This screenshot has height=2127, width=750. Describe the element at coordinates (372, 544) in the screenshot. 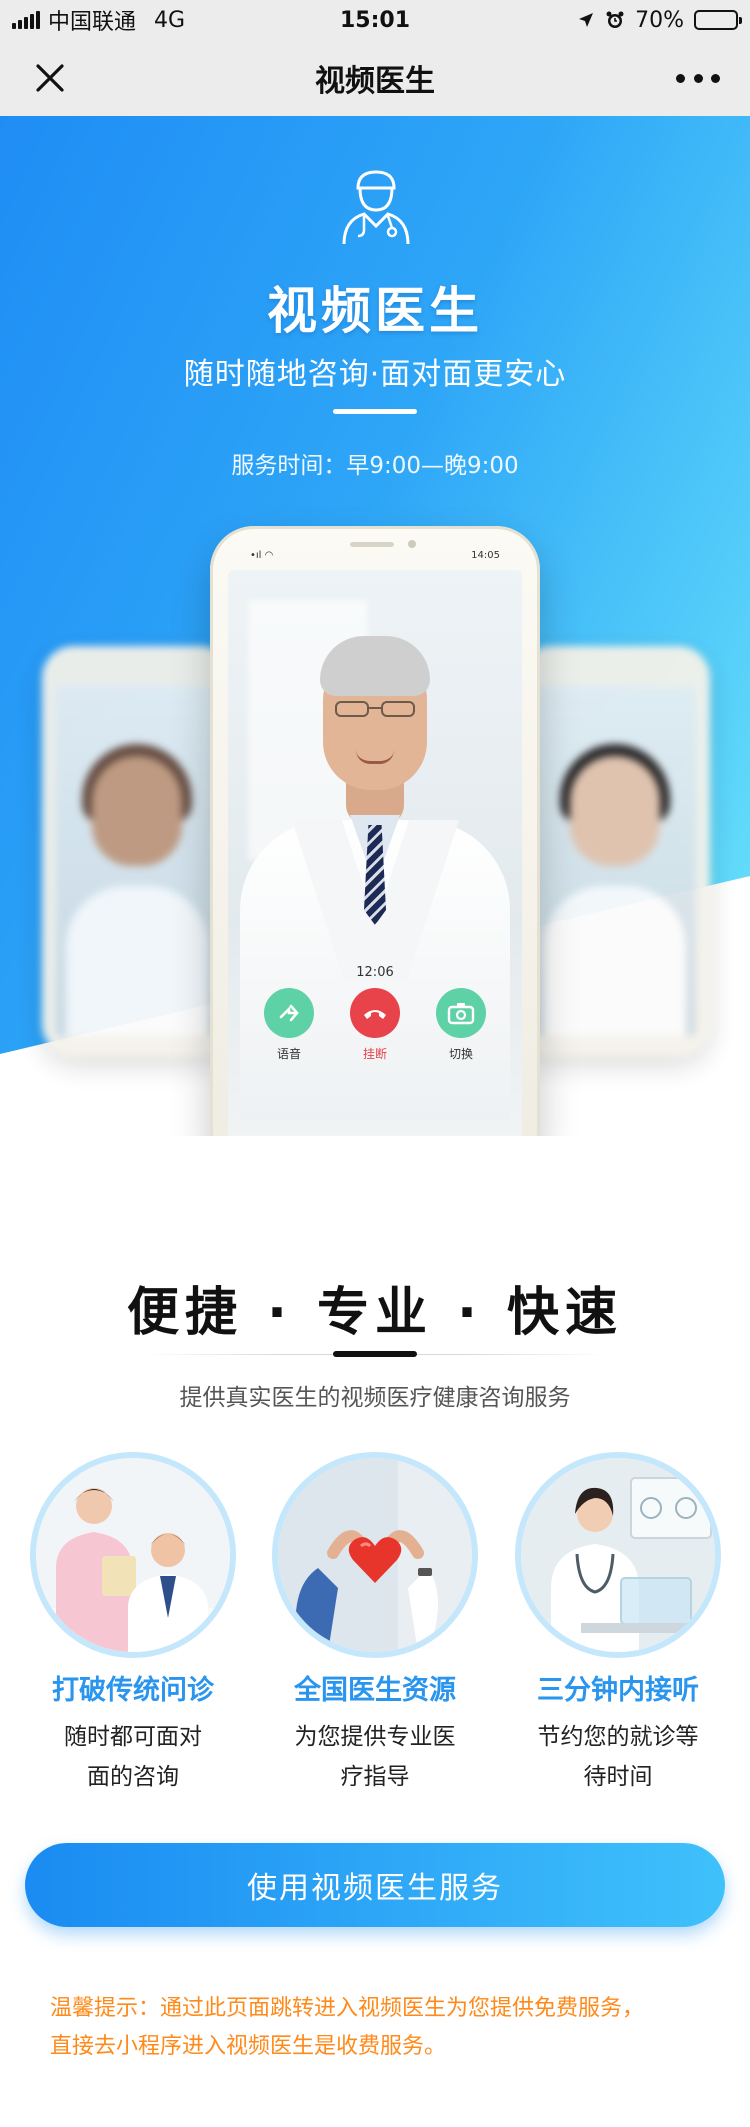

I see `phone-speaker` at that location.